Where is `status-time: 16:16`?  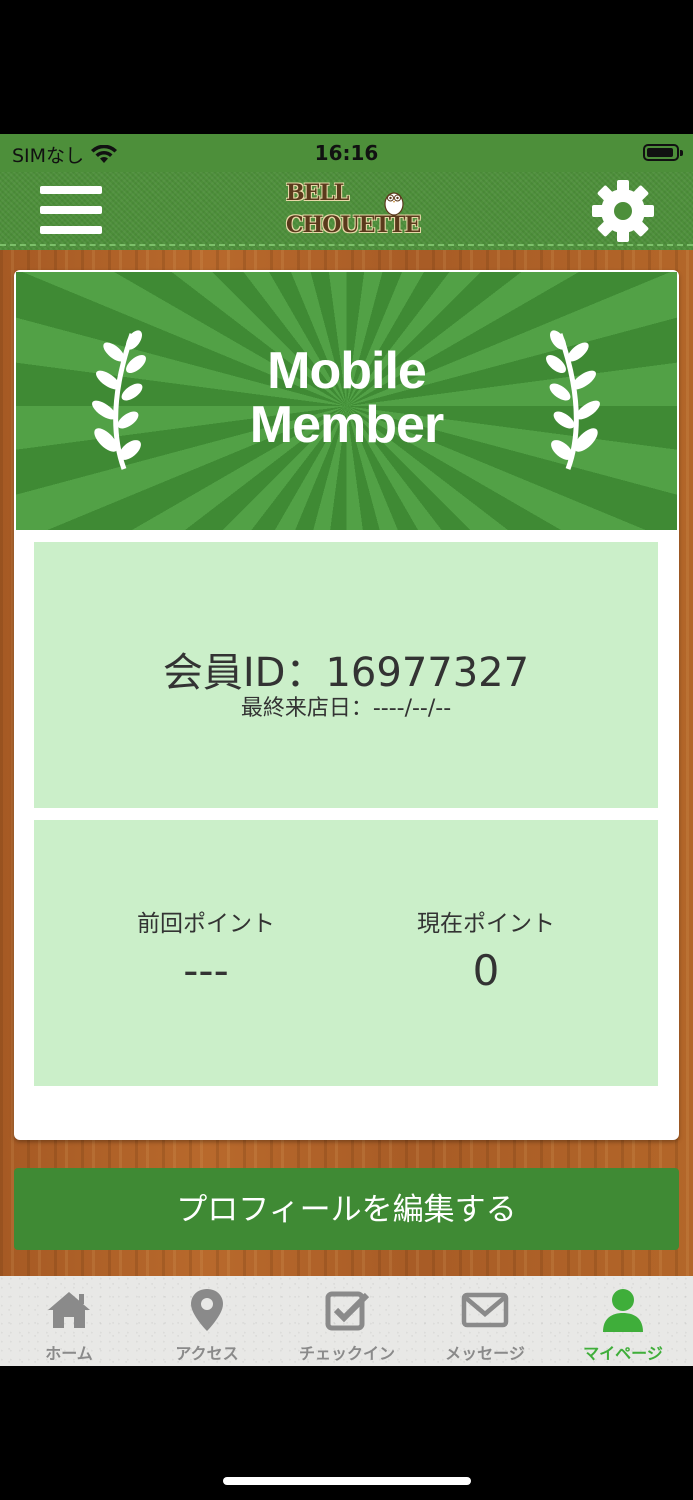 status-time: 16:16 is located at coordinates (346, 153).